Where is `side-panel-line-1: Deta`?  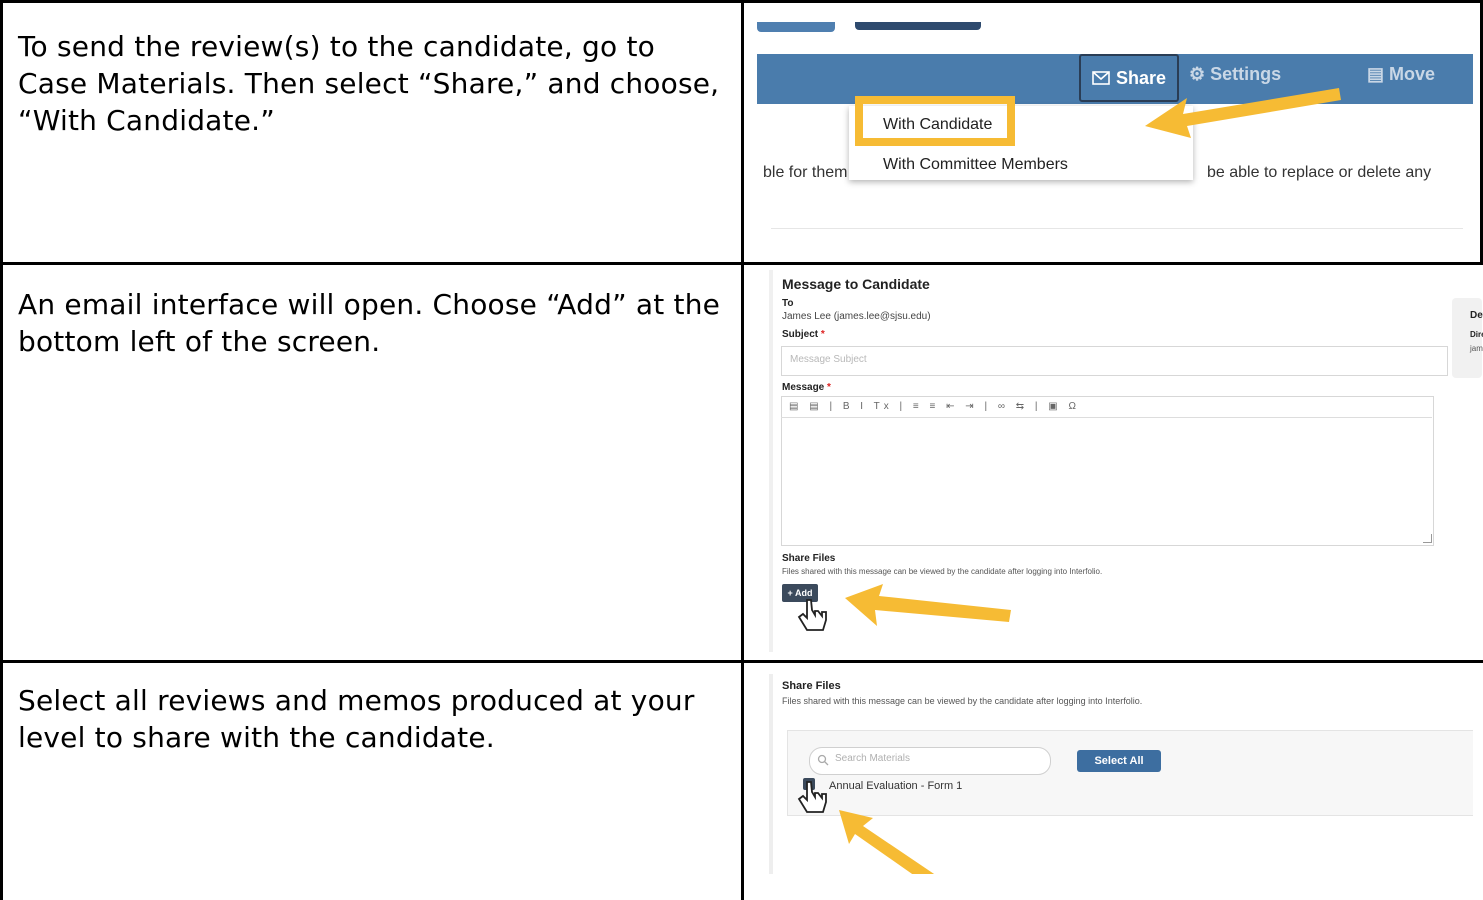 side-panel-line-1: Deta is located at coordinates (1476, 315).